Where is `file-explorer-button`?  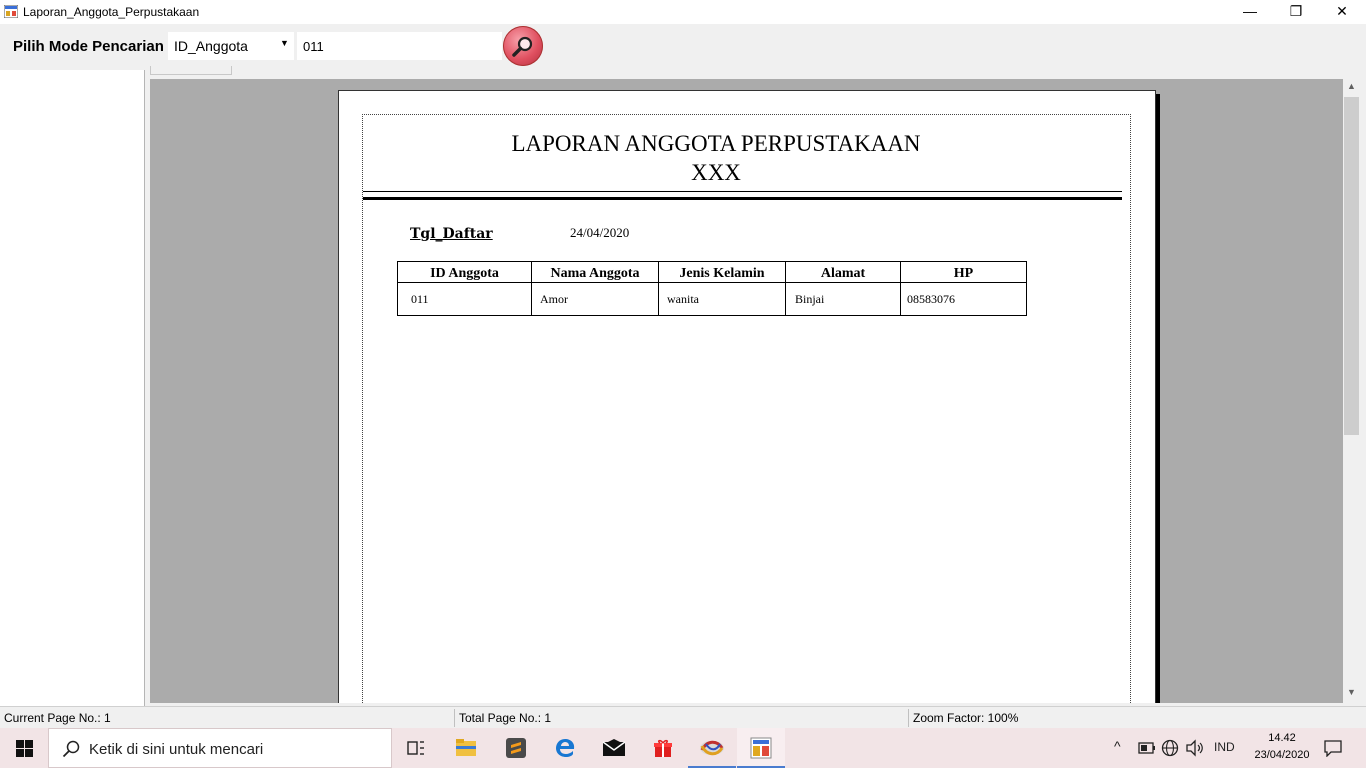
file-explorer-button is located at coordinates (466, 748).